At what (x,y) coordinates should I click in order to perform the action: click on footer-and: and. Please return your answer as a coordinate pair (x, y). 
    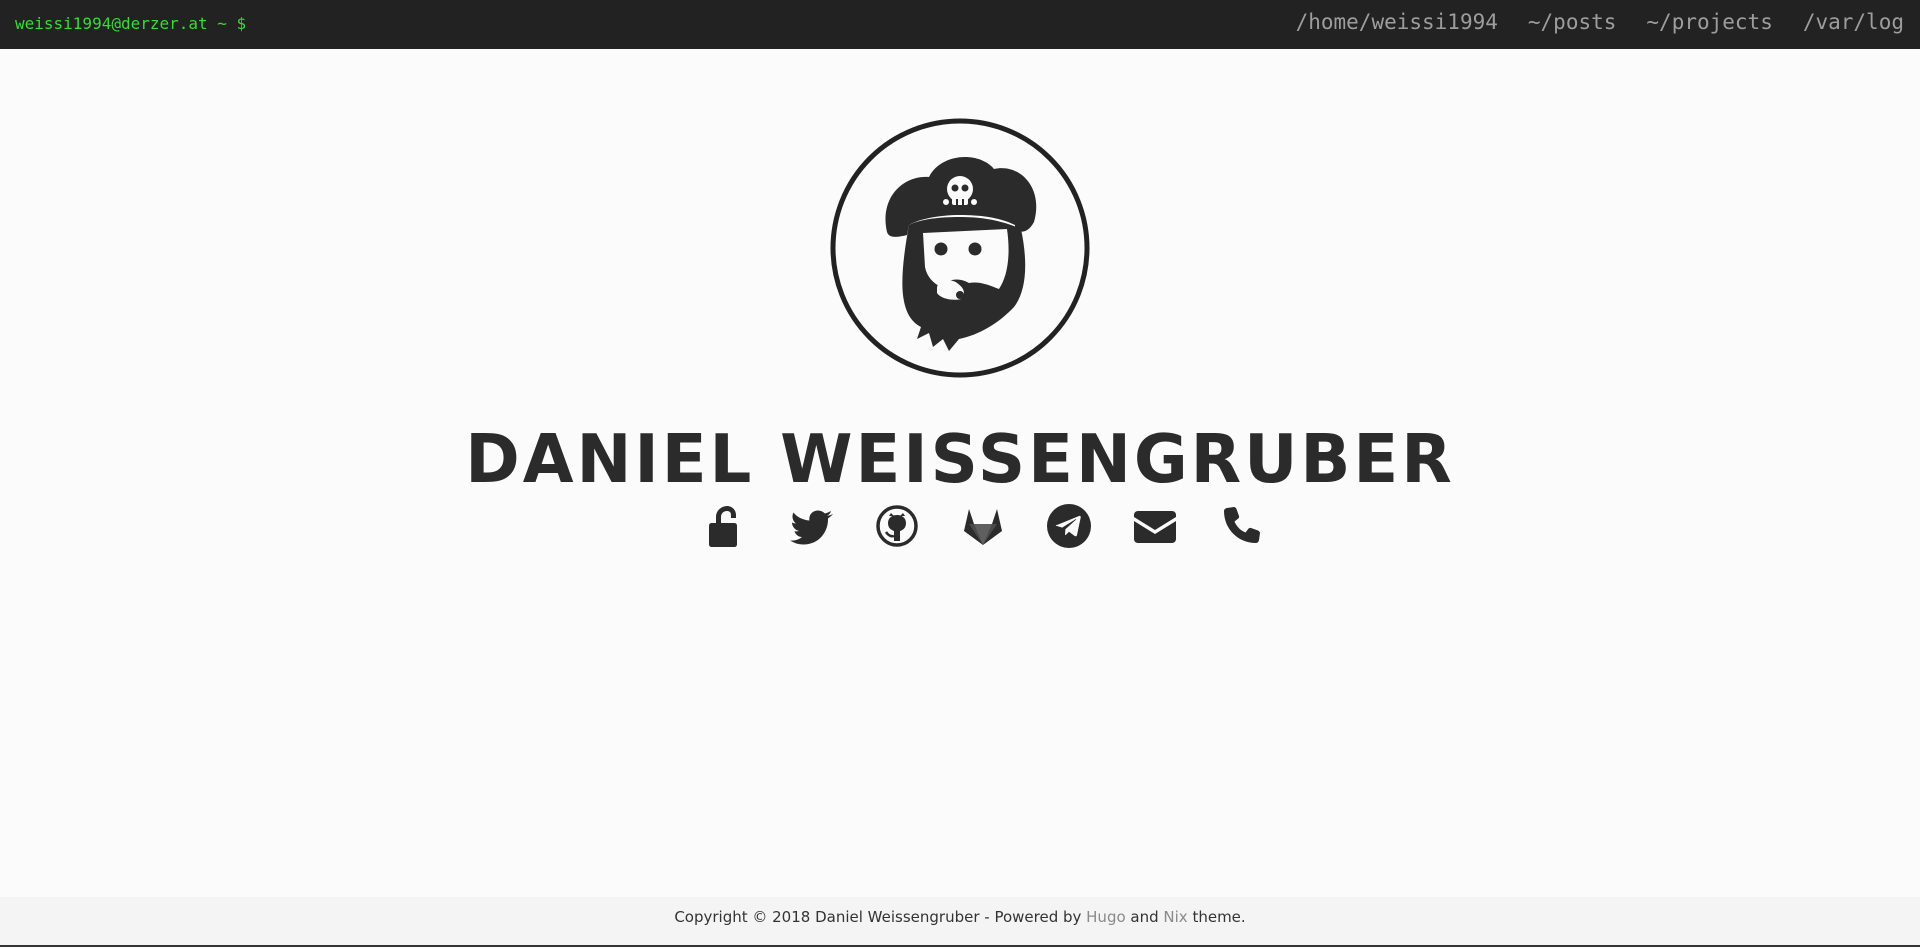
    Looking at the image, I should click on (1144, 917).